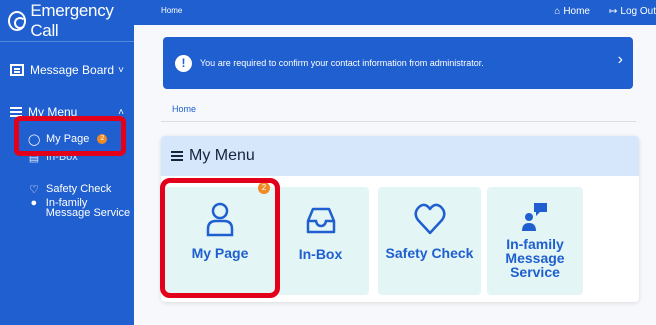 This screenshot has width=656, height=325. Describe the element at coordinates (620, 60) in the screenshot. I see `chevron-right-icon: ›` at that location.